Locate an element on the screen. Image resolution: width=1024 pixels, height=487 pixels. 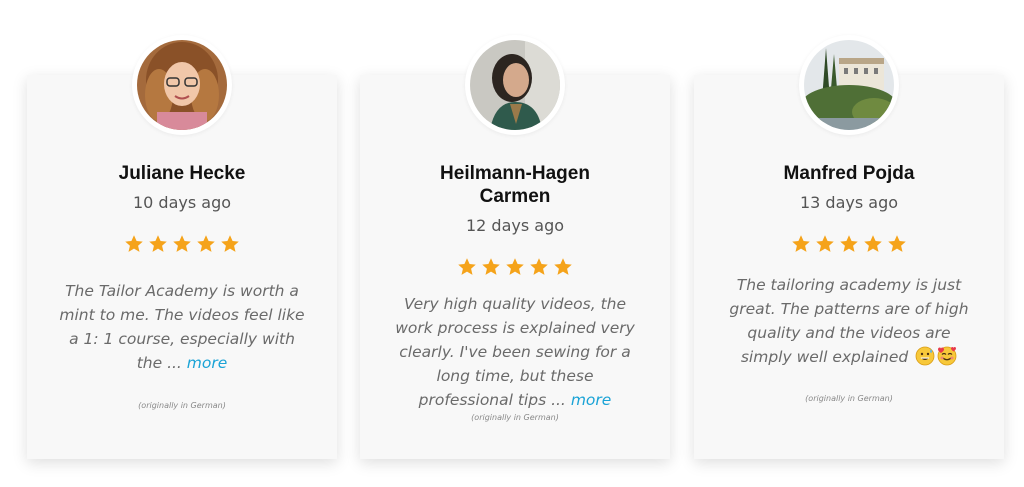
smiling-face-with-hearts-icon is located at coordinates (947, 356).